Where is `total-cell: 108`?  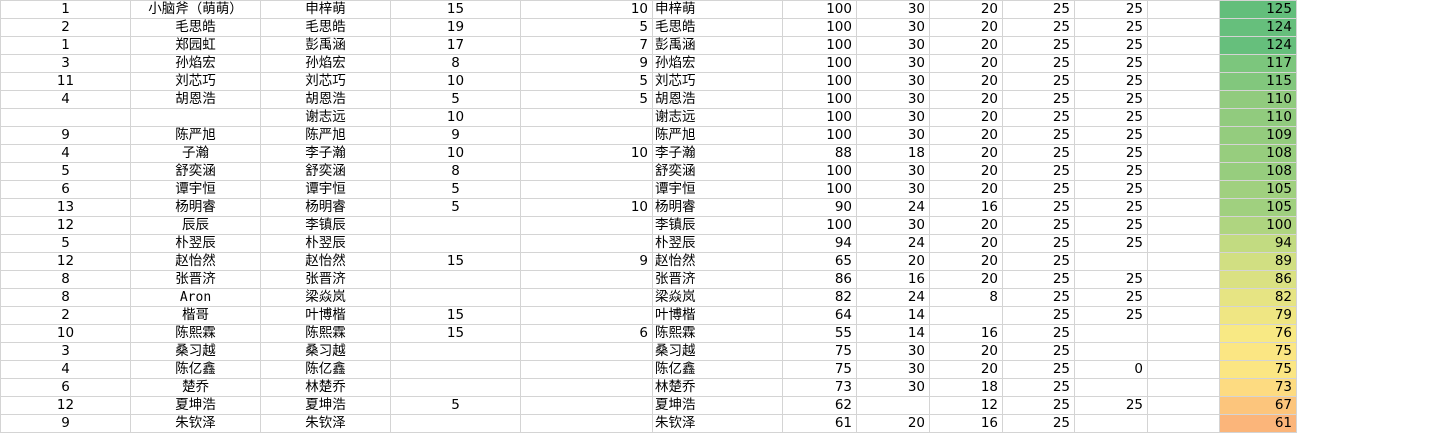 total-cell: 108 is located at coordinates (1258, 153).